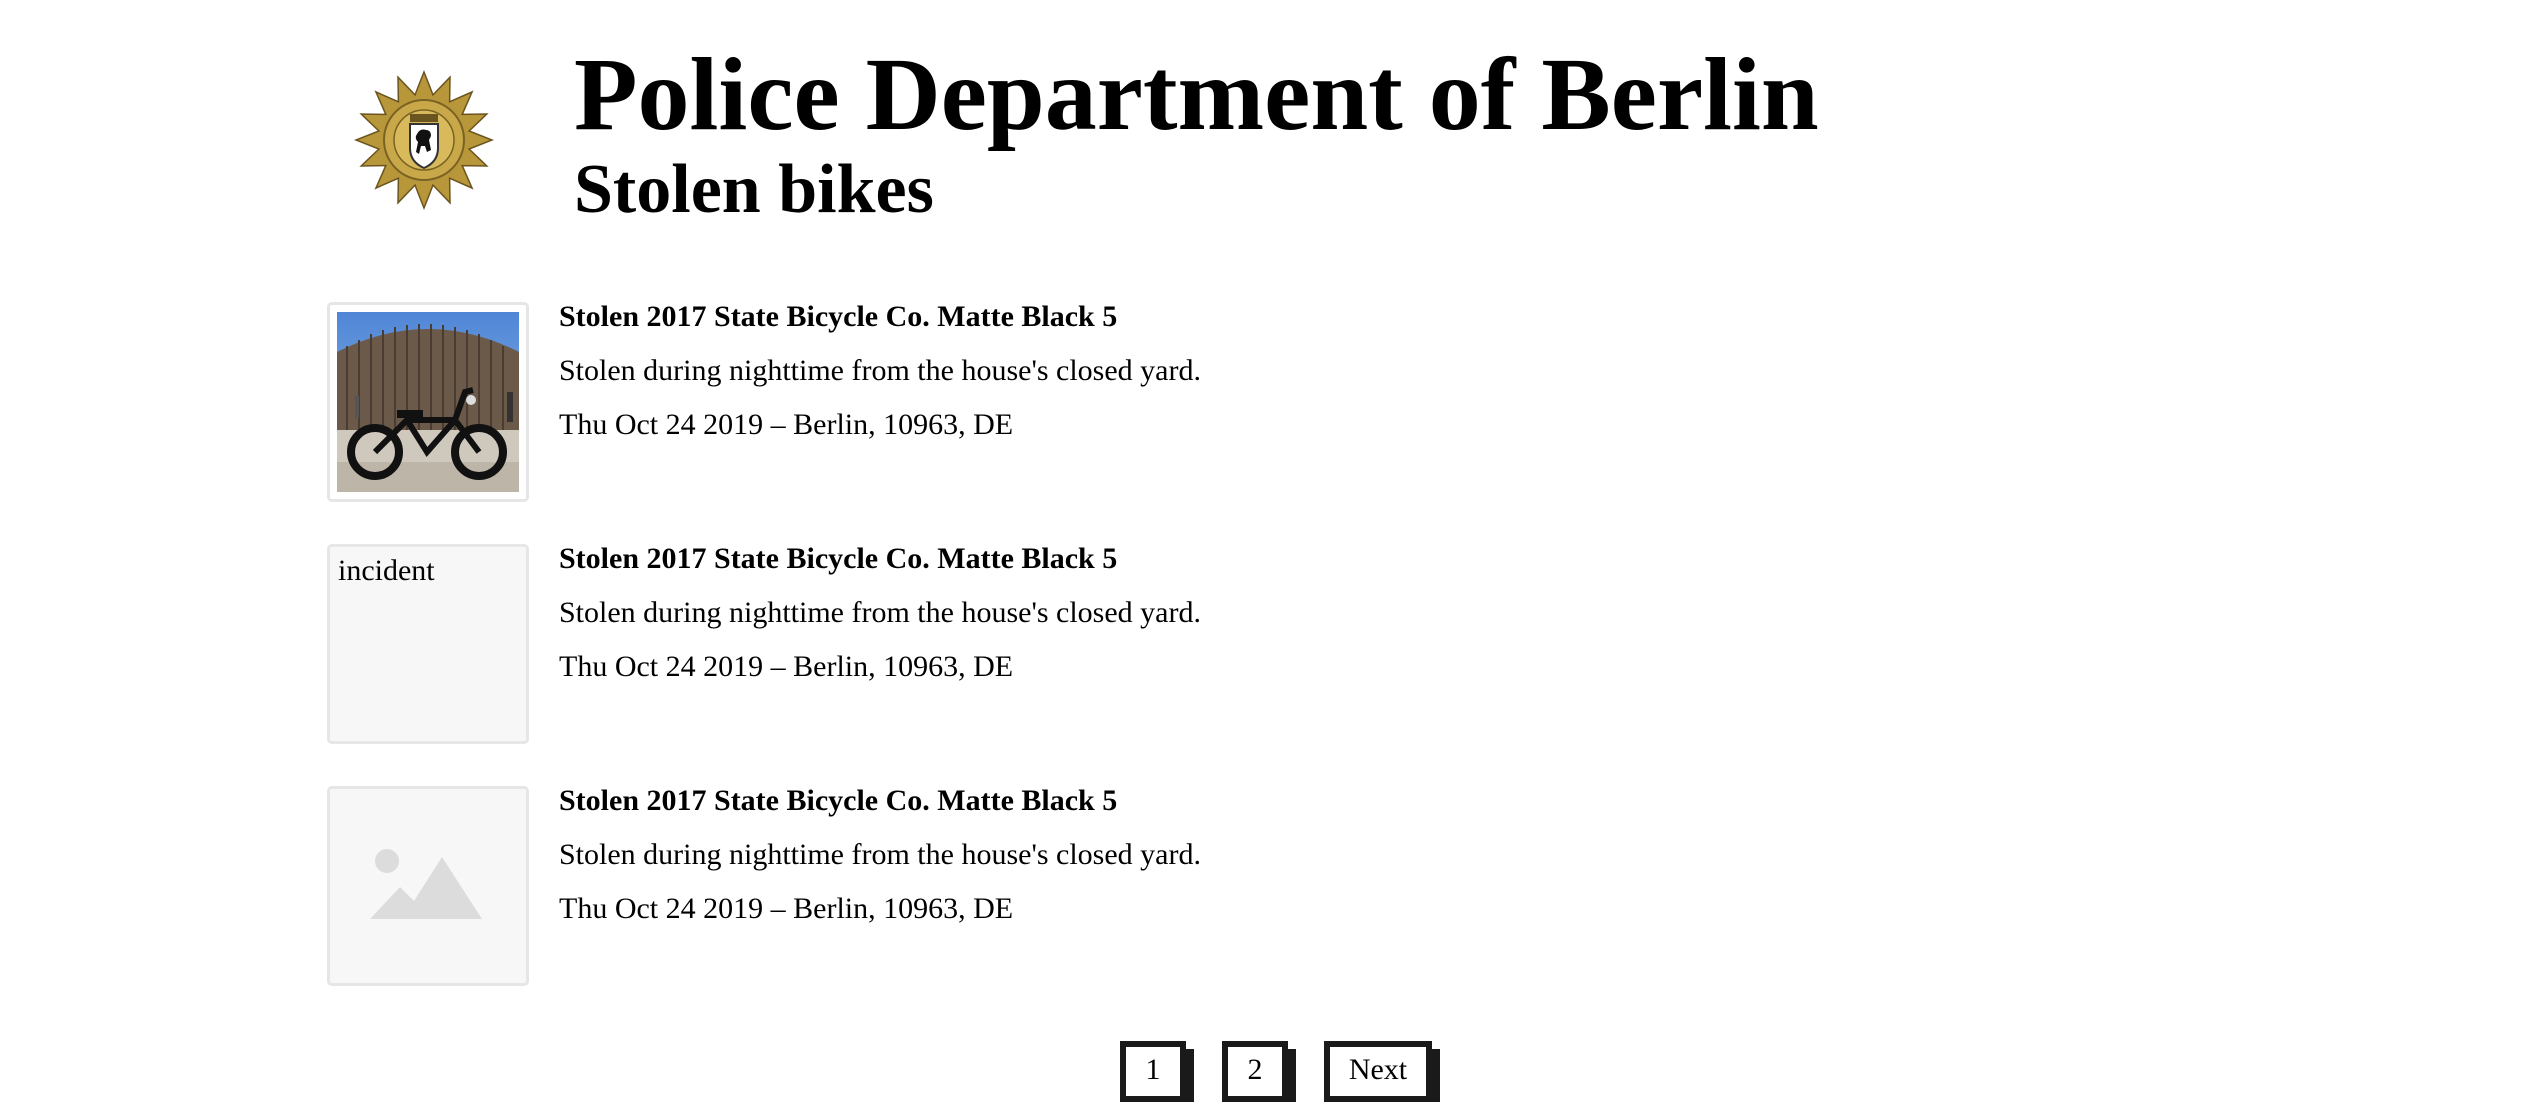 The width and height of the screenshot is (2528, 1102). What do you see at coordinates (428, 644) in the screenshot?
I see `incident-broken-image: incident` at bounding box center [428, 644].